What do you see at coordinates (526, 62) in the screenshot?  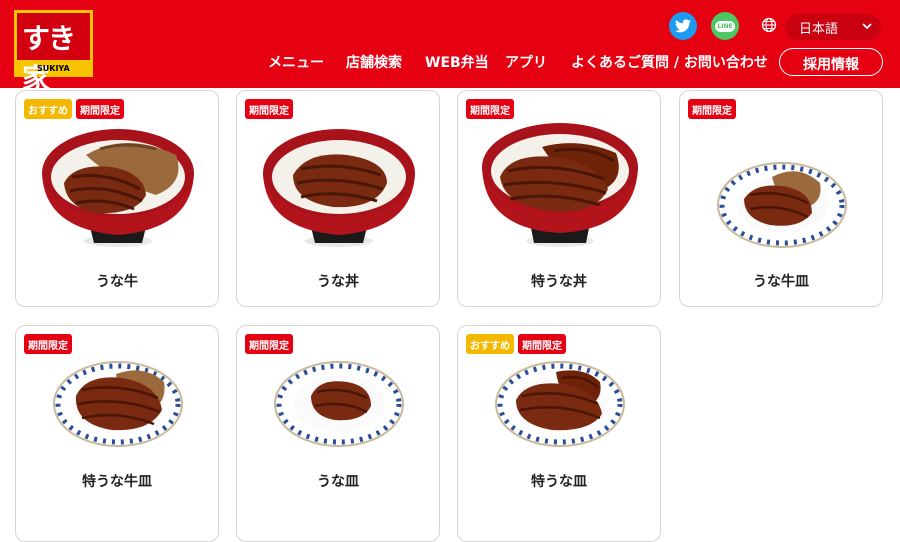 I see `nav-app: アプリ` at bounding box center [526, 62].